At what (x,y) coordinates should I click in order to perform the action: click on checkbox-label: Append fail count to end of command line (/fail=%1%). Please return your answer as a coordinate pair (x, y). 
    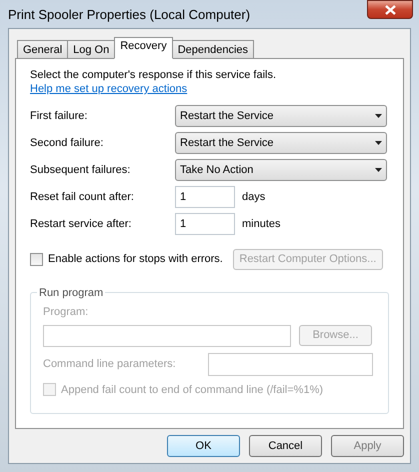
    Looking at the image, I should click on (192, 390).